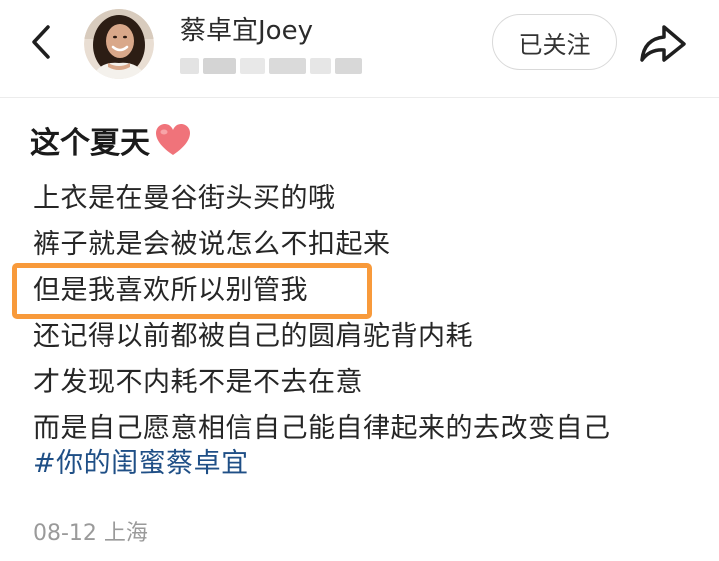 The height and width of the screenshot is (561, 719). I want to click on chevron-left-icon, so click(41, 42).